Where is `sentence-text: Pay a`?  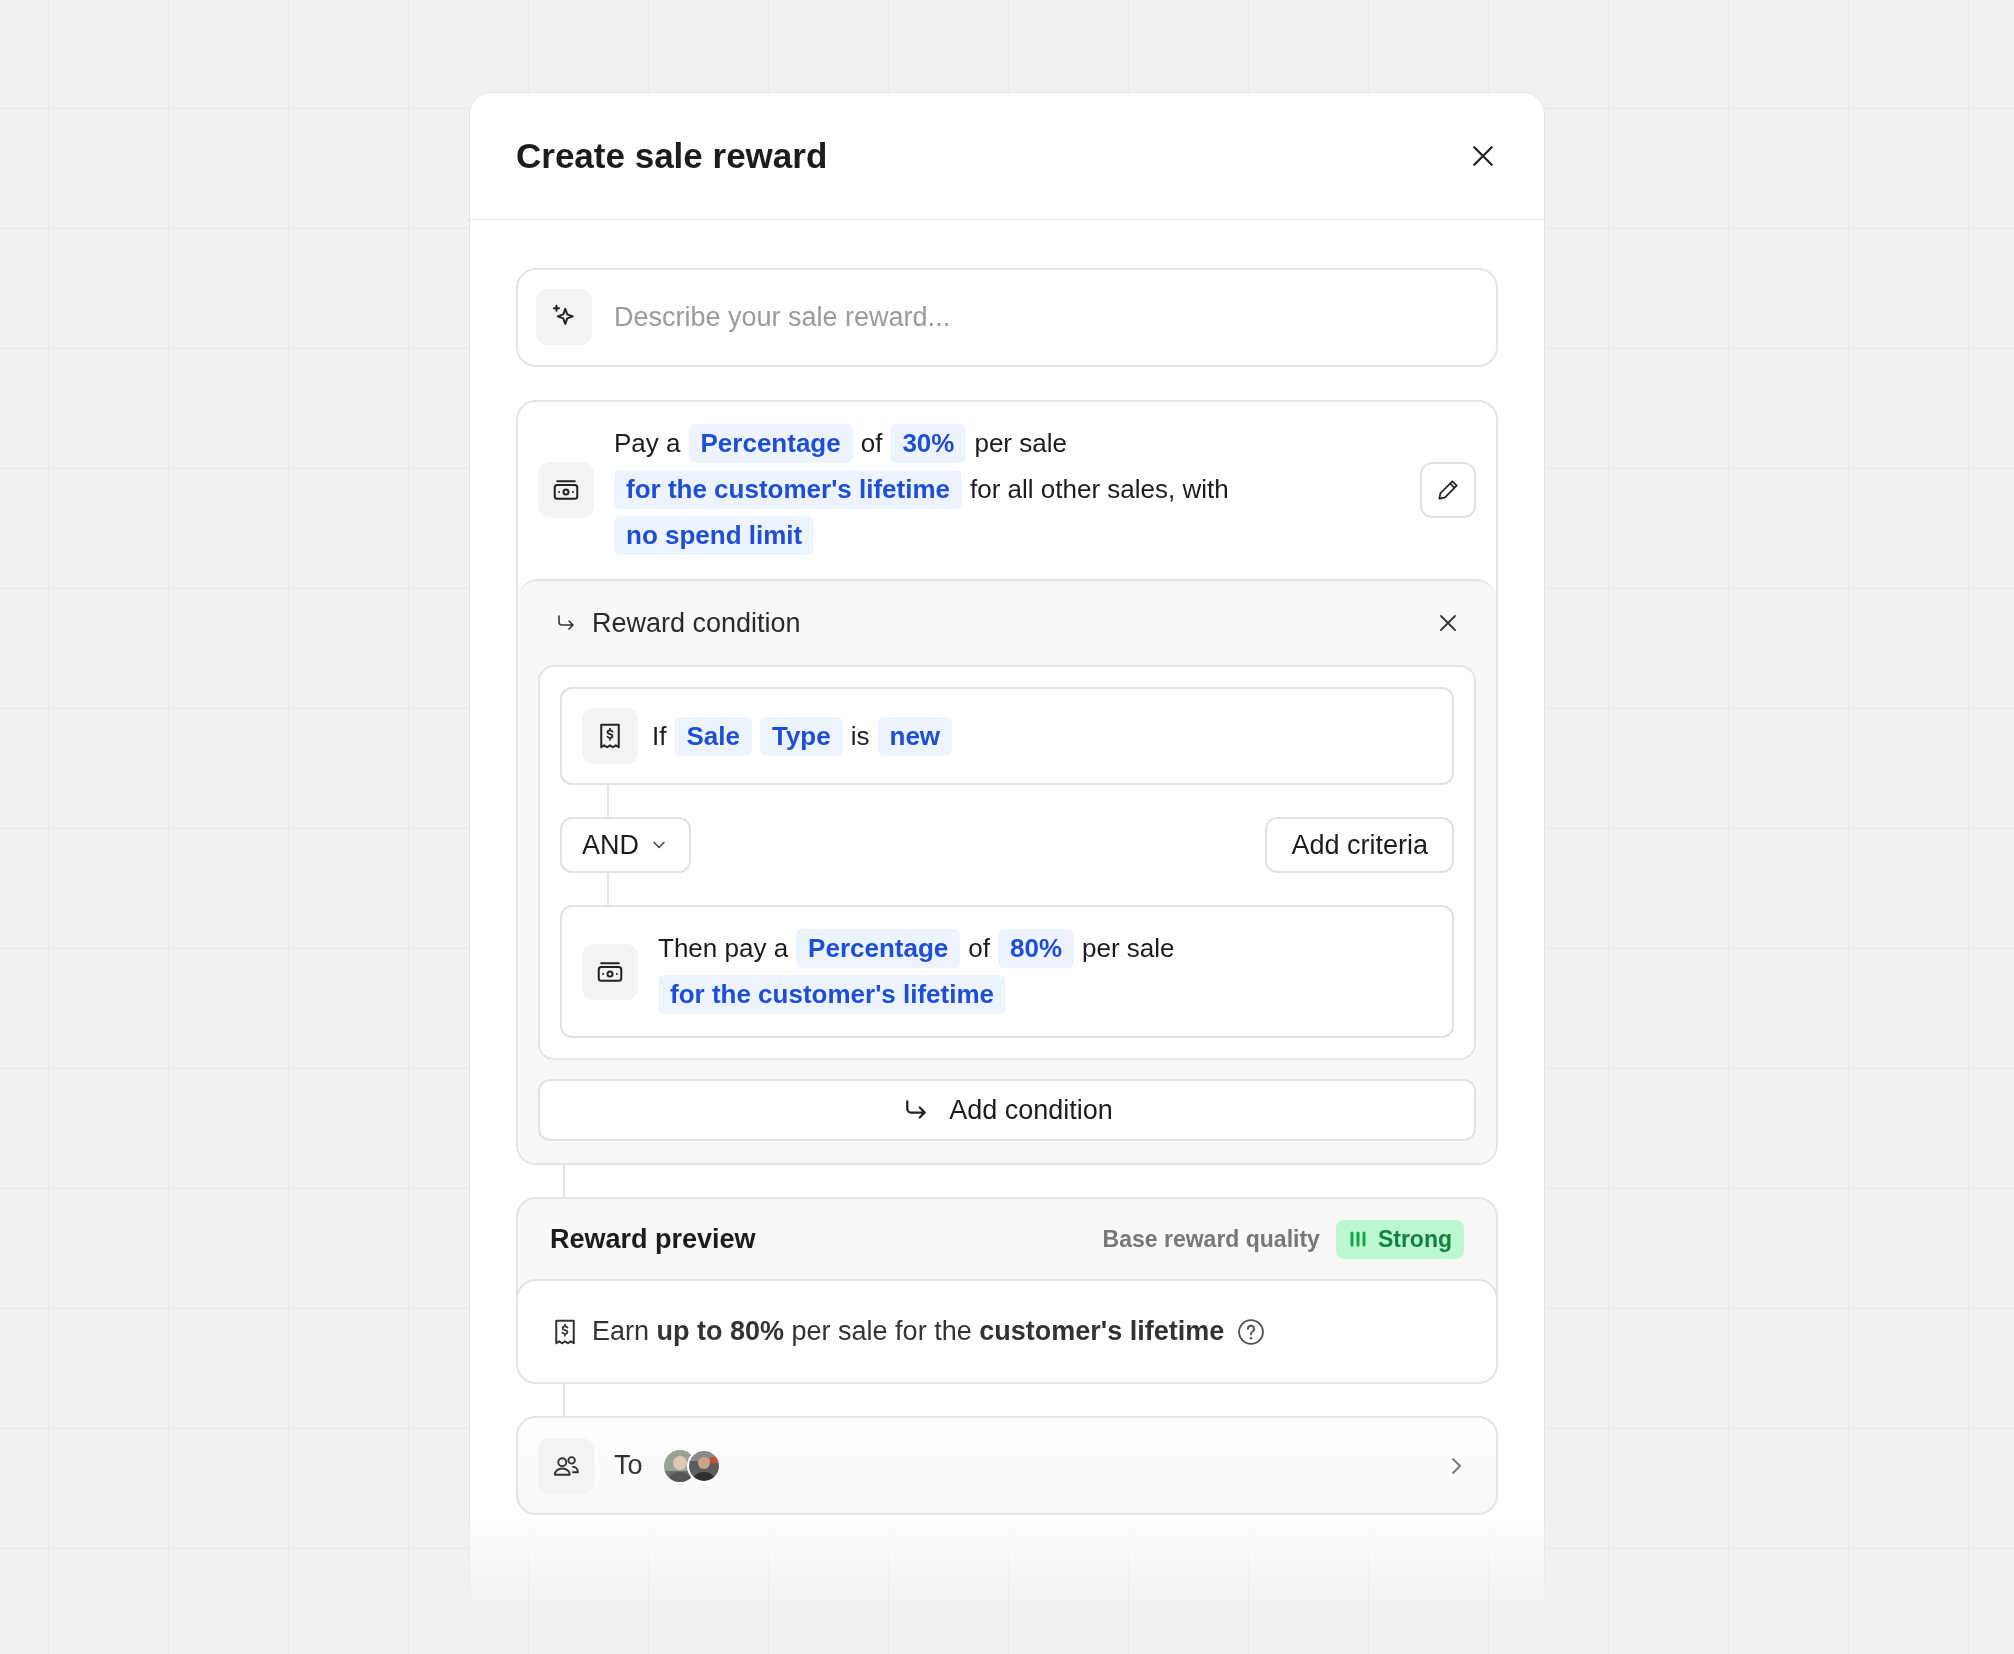 sentence-text: Pay a is located at coordinates (647, 443).